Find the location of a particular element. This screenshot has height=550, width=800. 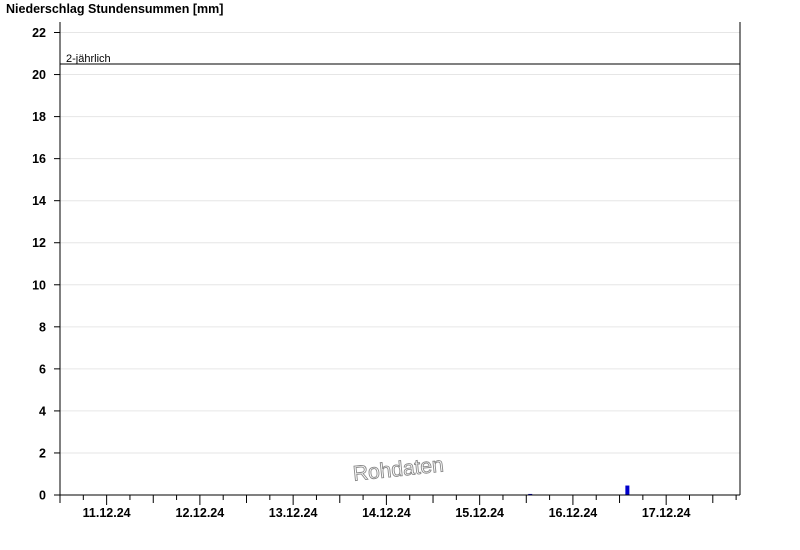

bar is located at coordinates (627, 490).